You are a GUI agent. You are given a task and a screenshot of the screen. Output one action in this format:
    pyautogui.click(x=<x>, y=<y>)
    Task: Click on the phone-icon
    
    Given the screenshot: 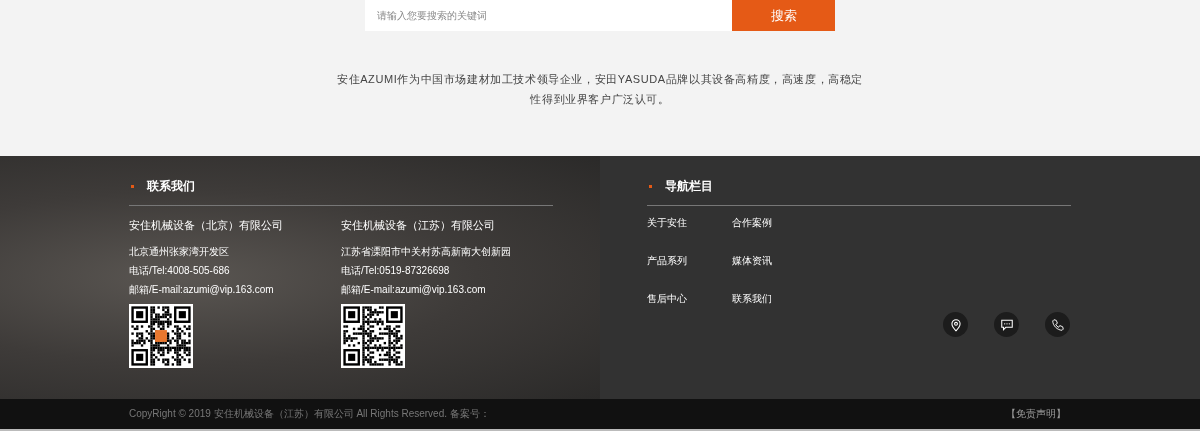 What is the action you would take?
    pyautogui.click(x=1057, y=324)
    